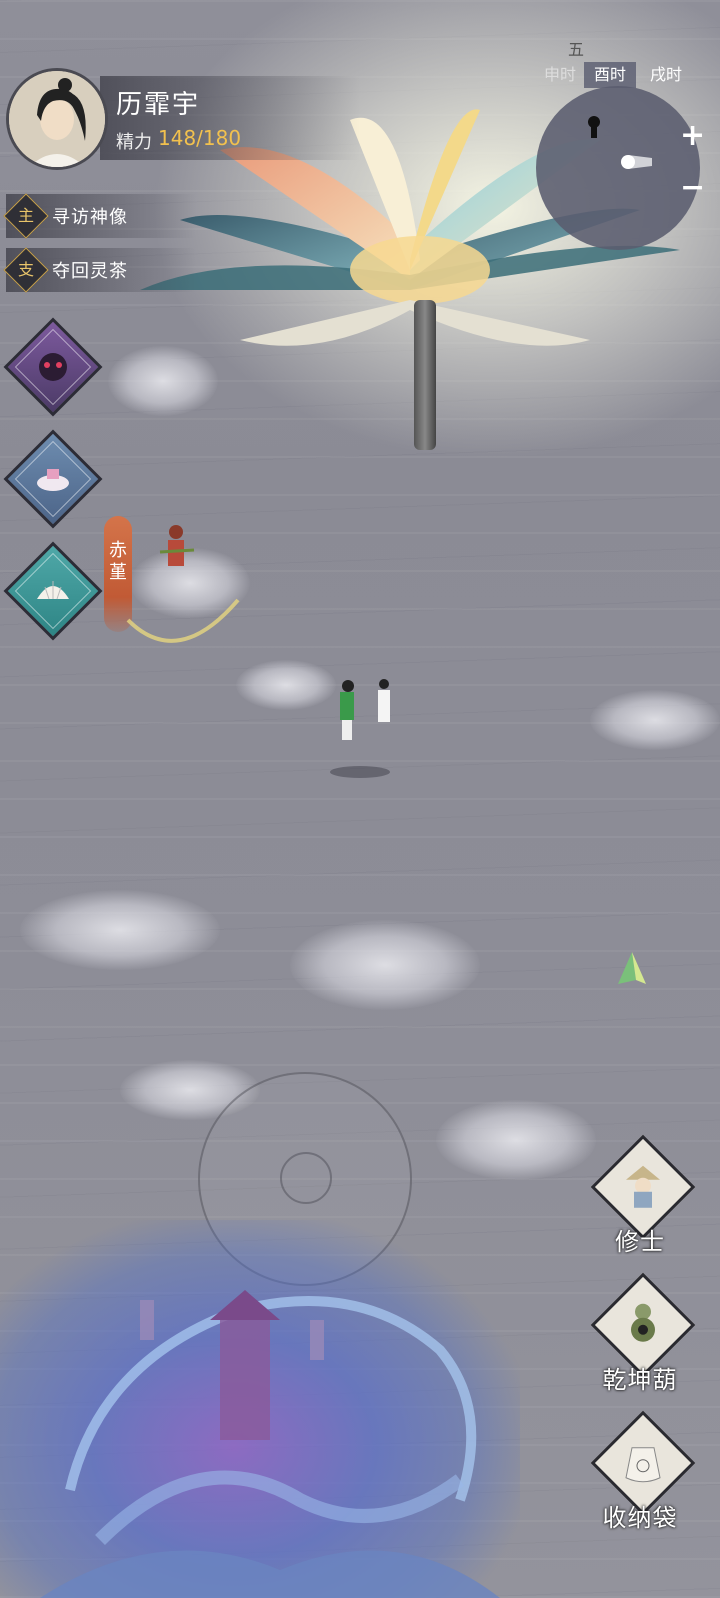 The image size is (720, 1598). What do you see at coordinates (640, 1518) in the screenshot?
I see `action-storage-bag-label: 收纳袋` at bounding box center [640, 1518].